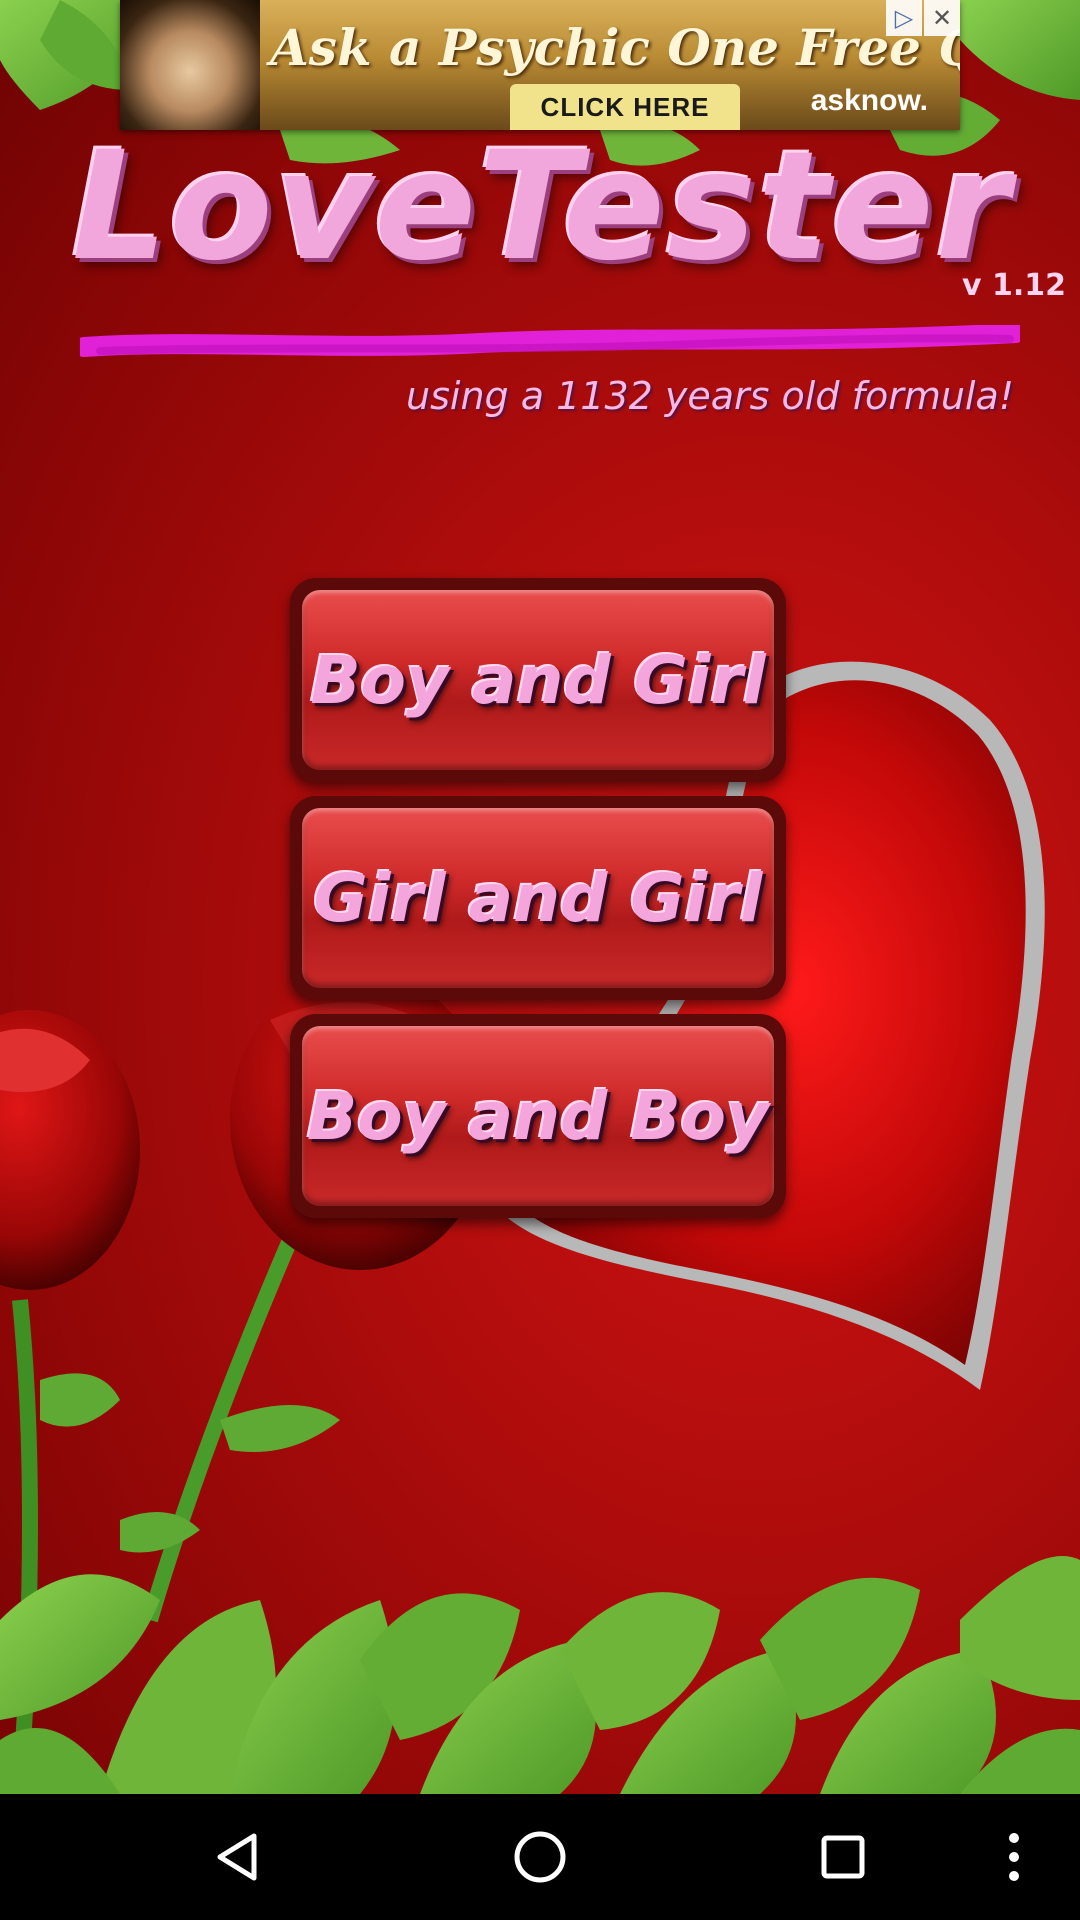 Image resolution: width=1080 pixels, height=1920 pixels. I want to click on ad-close-icon: ✕, so click(942, 18).